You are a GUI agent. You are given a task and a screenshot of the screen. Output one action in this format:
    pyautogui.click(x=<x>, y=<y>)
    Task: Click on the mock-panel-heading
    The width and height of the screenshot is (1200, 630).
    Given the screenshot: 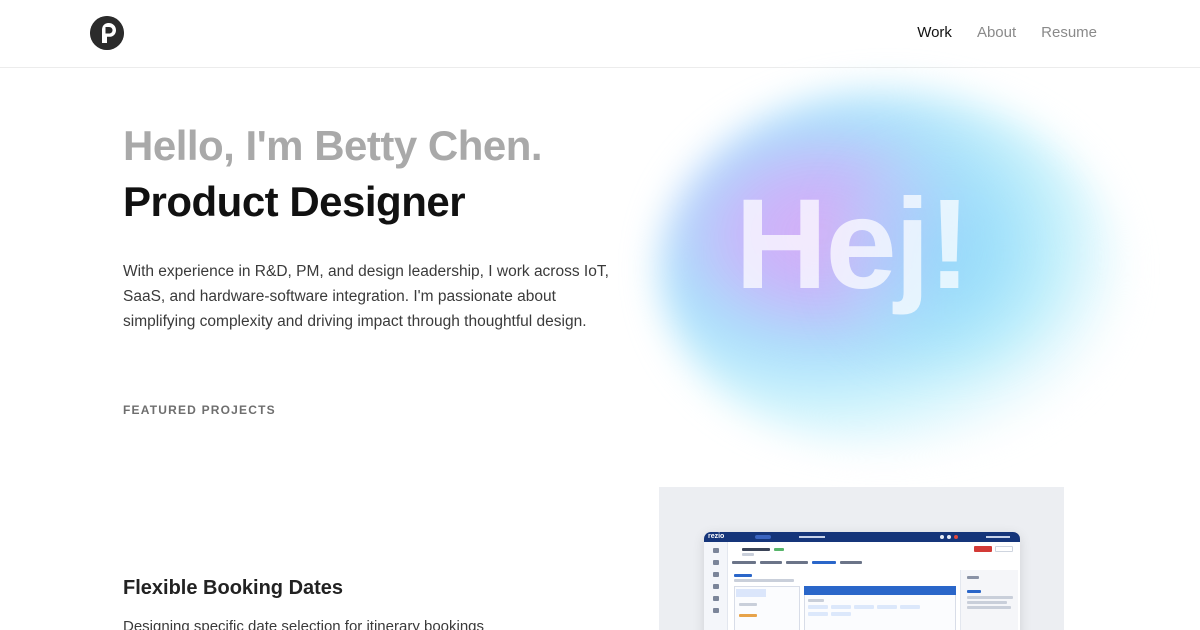 What is the action you would take?
    pyautogui.click(x=974, y=591)
    